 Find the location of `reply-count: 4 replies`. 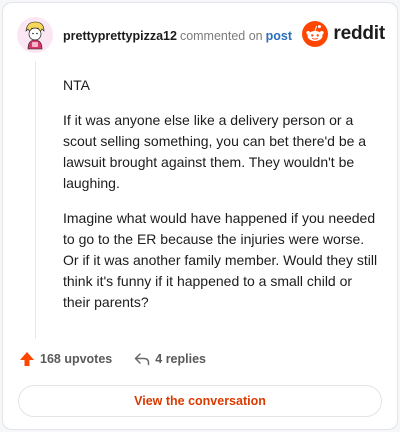

reply-count: 4 replies is located at coordinates (180, 359).